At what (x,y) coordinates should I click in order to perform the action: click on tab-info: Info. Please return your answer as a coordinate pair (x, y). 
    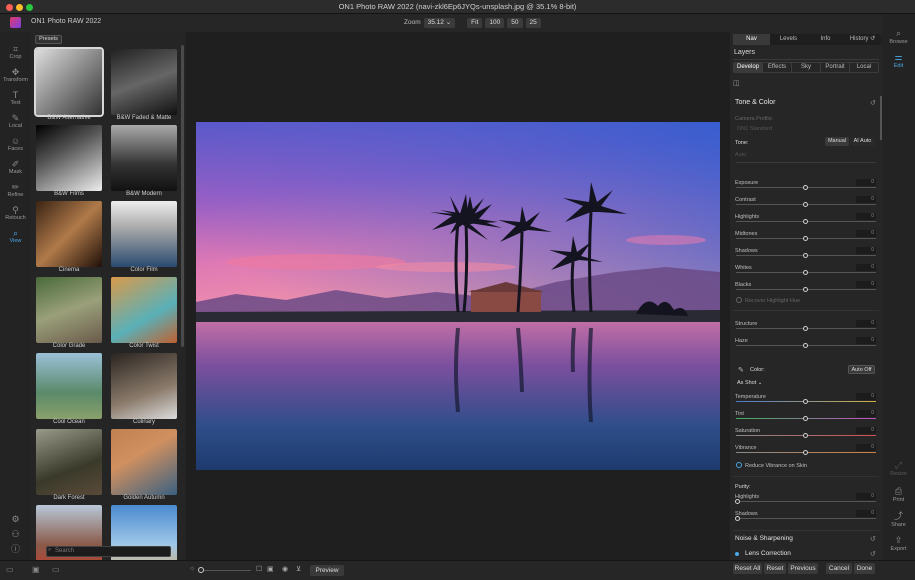
    Looking at the image, I should click on (825, 39).